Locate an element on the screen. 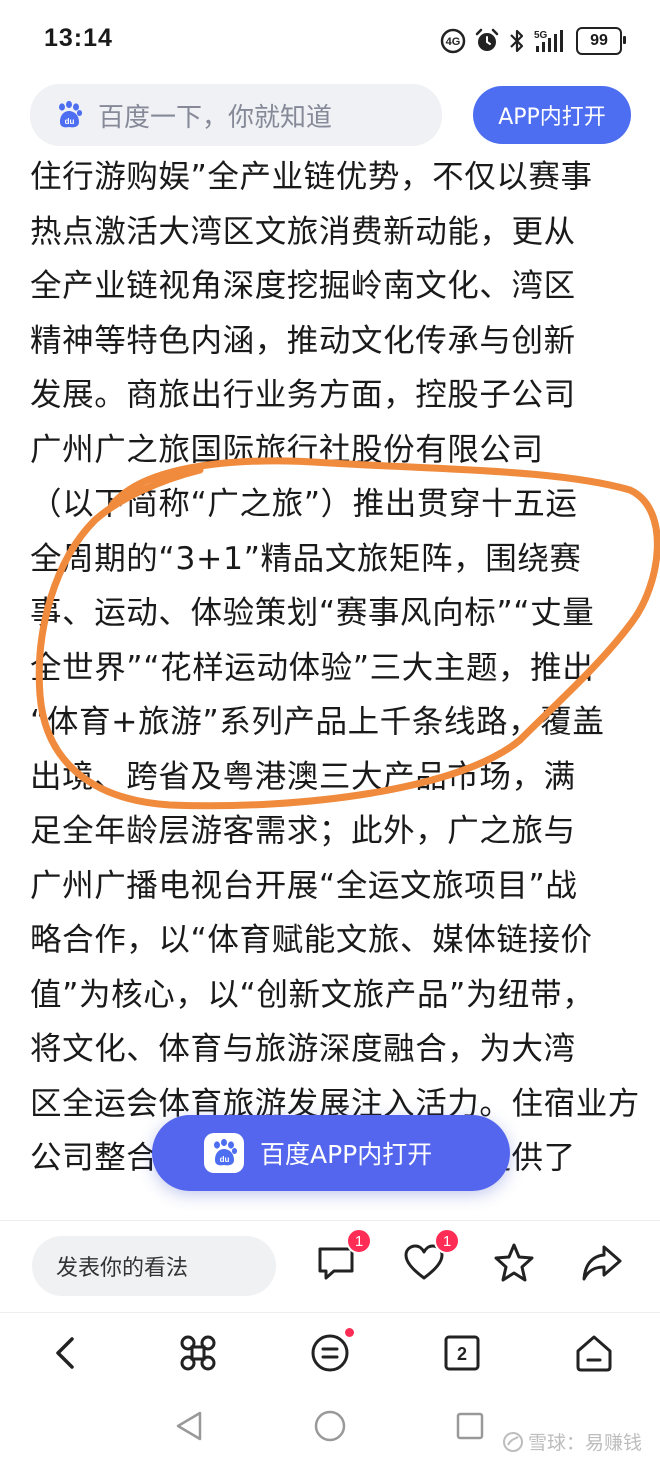  system-back-button is located at coordinates (190, 1426).